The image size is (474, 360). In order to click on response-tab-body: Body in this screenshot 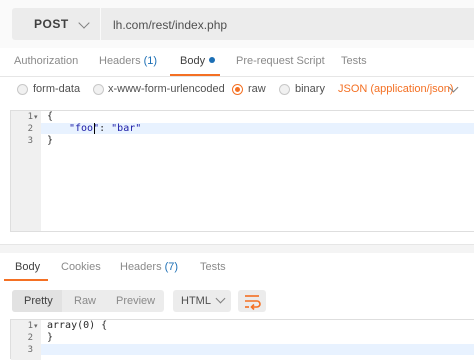, I will do `click(27, 267)`.